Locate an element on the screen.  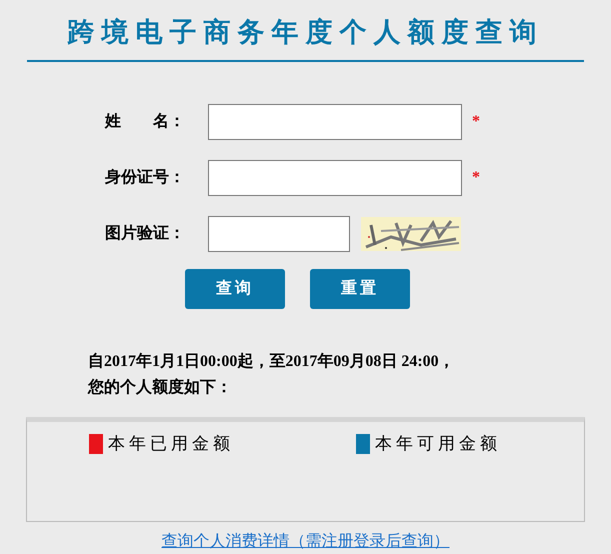
details-link: 查询个人消费详情（需注册登录后查询） is located at coordinates (306, 542).